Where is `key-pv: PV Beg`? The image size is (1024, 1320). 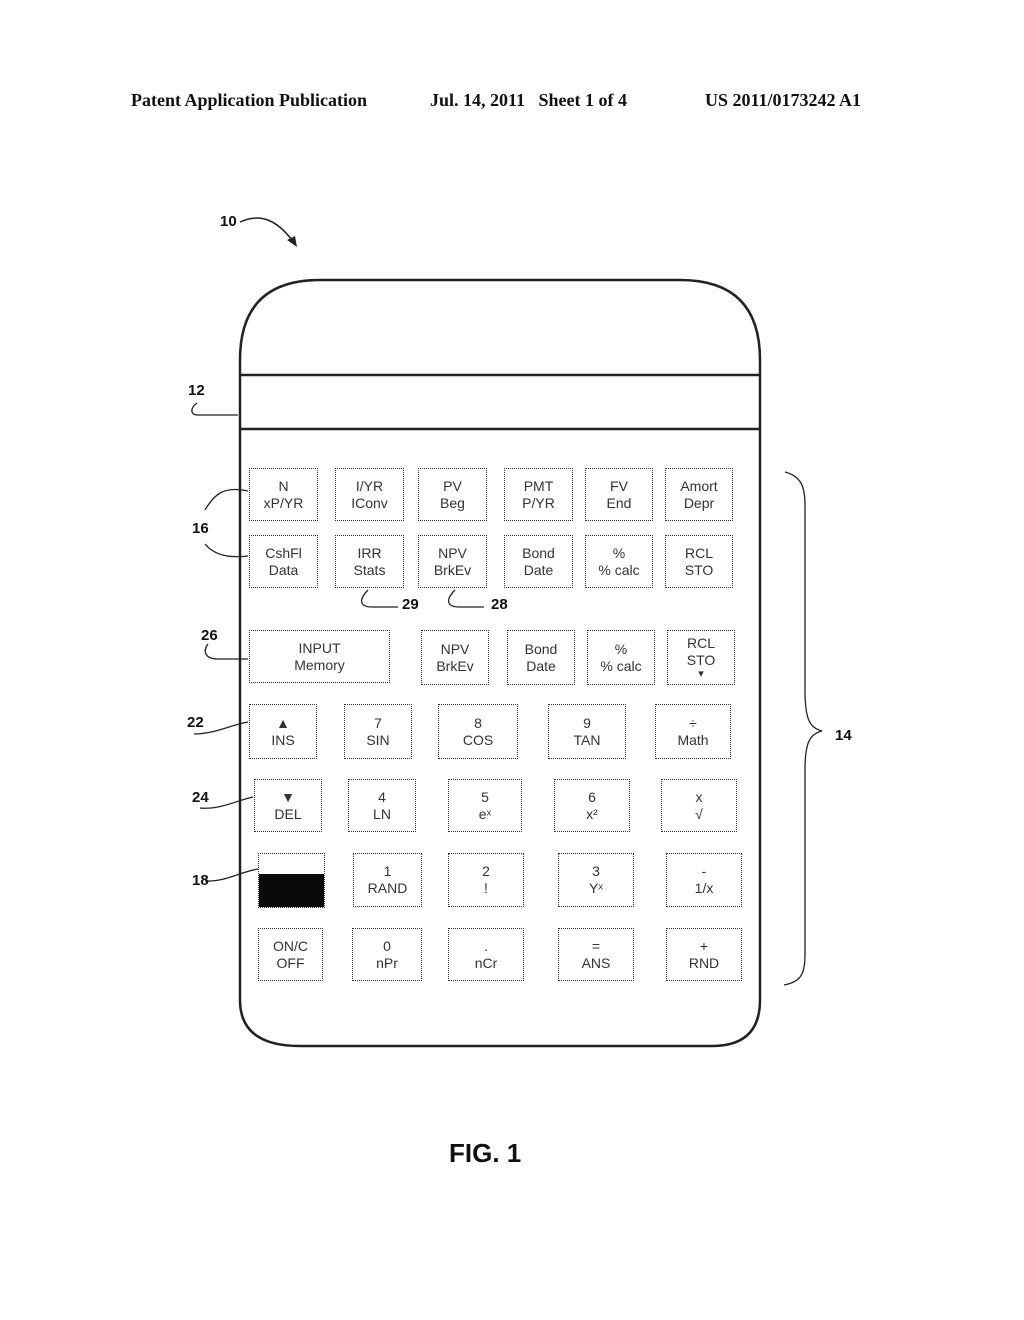
key-pv: PV Beg is located at coordinates (452, 494).